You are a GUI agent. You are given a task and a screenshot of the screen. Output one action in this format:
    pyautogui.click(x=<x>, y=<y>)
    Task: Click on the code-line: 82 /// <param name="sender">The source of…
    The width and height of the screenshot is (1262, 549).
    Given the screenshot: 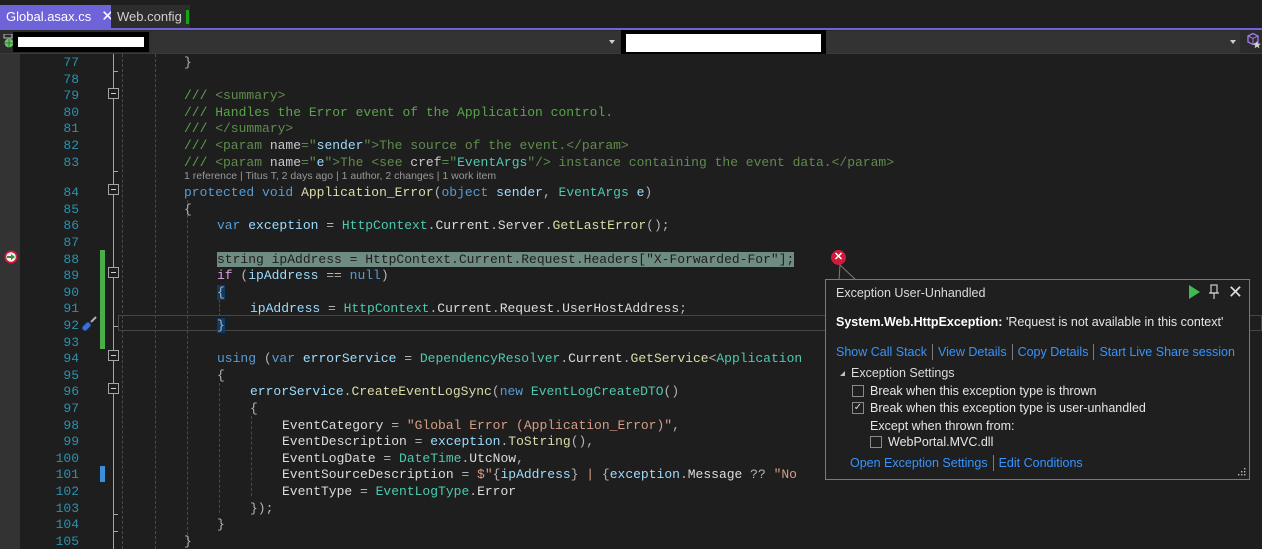 What is the action you would take?
    pyautogui.click(x=631, y=146)
    